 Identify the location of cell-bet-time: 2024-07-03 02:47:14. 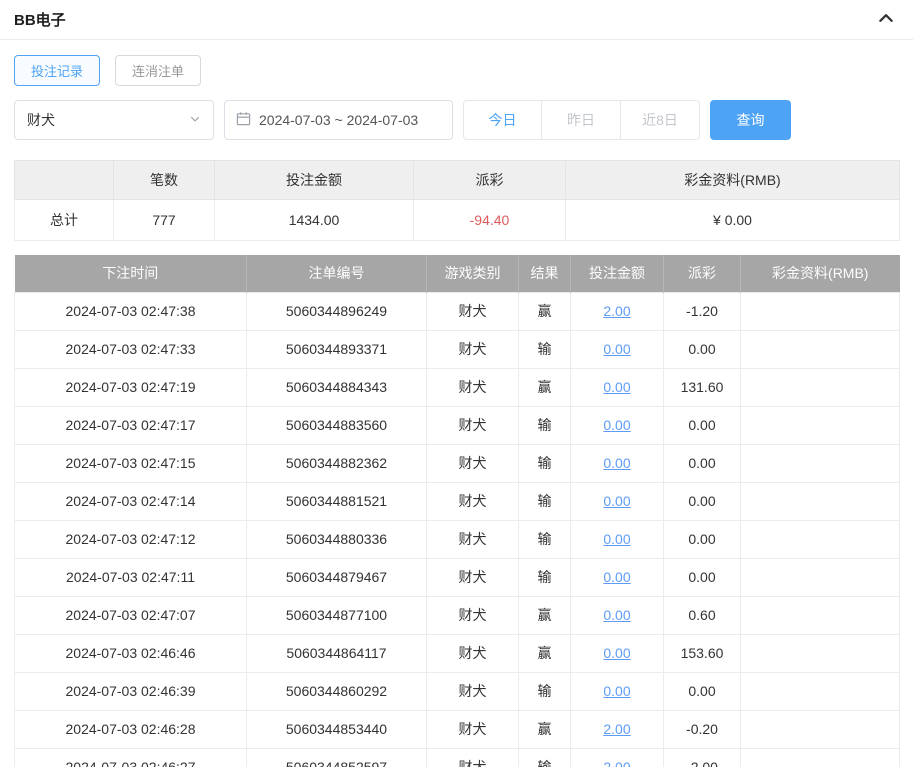
(130, 501).